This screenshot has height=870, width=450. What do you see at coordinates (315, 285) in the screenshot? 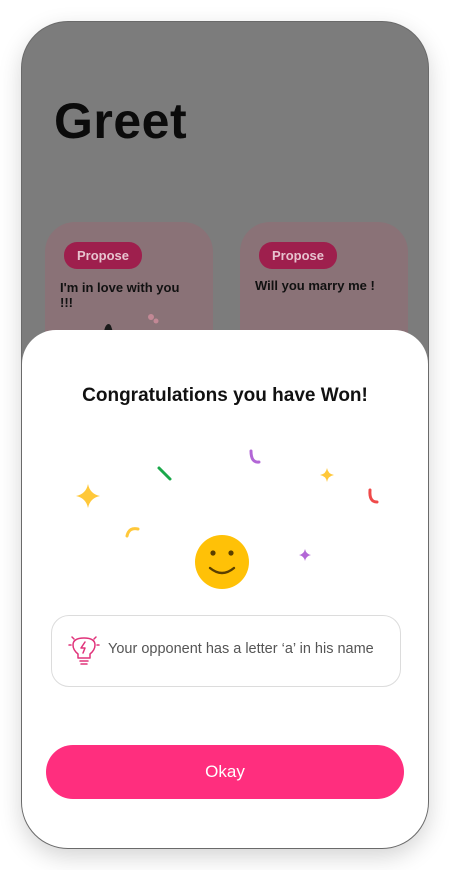
I see `card-message: Will you marry me !` at bounding box center [315, 285].